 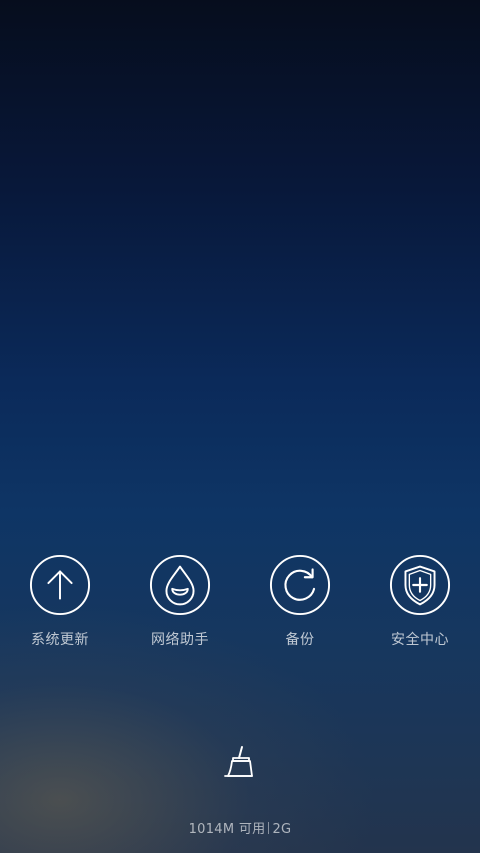 I want to click on backup-icon, so click(x=300, y=585).